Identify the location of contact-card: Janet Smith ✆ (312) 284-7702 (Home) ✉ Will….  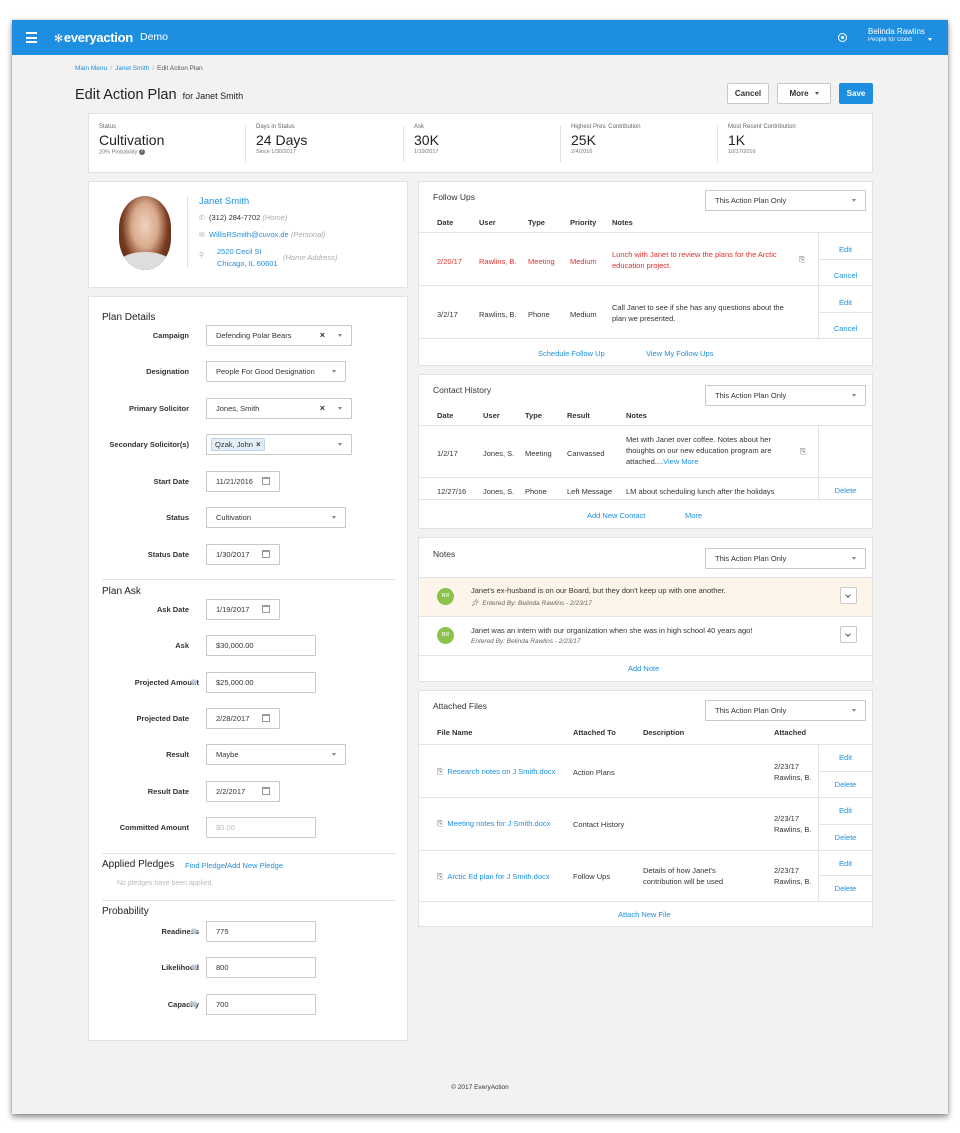
(248, 234).